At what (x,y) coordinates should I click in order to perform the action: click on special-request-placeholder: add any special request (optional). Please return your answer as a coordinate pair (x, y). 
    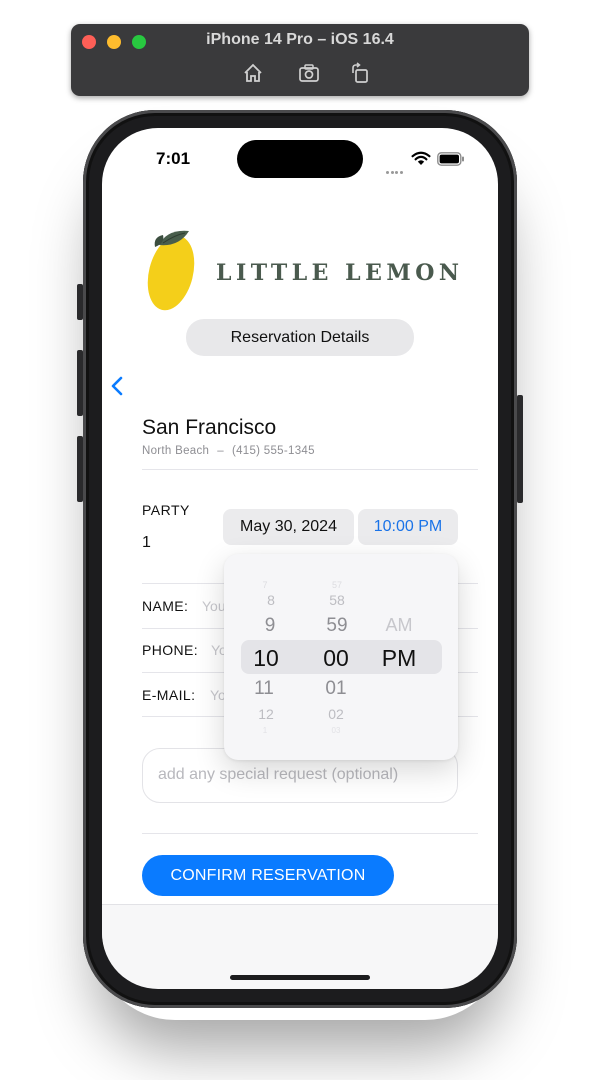
    Looking at the image, I should click on (278, 774).